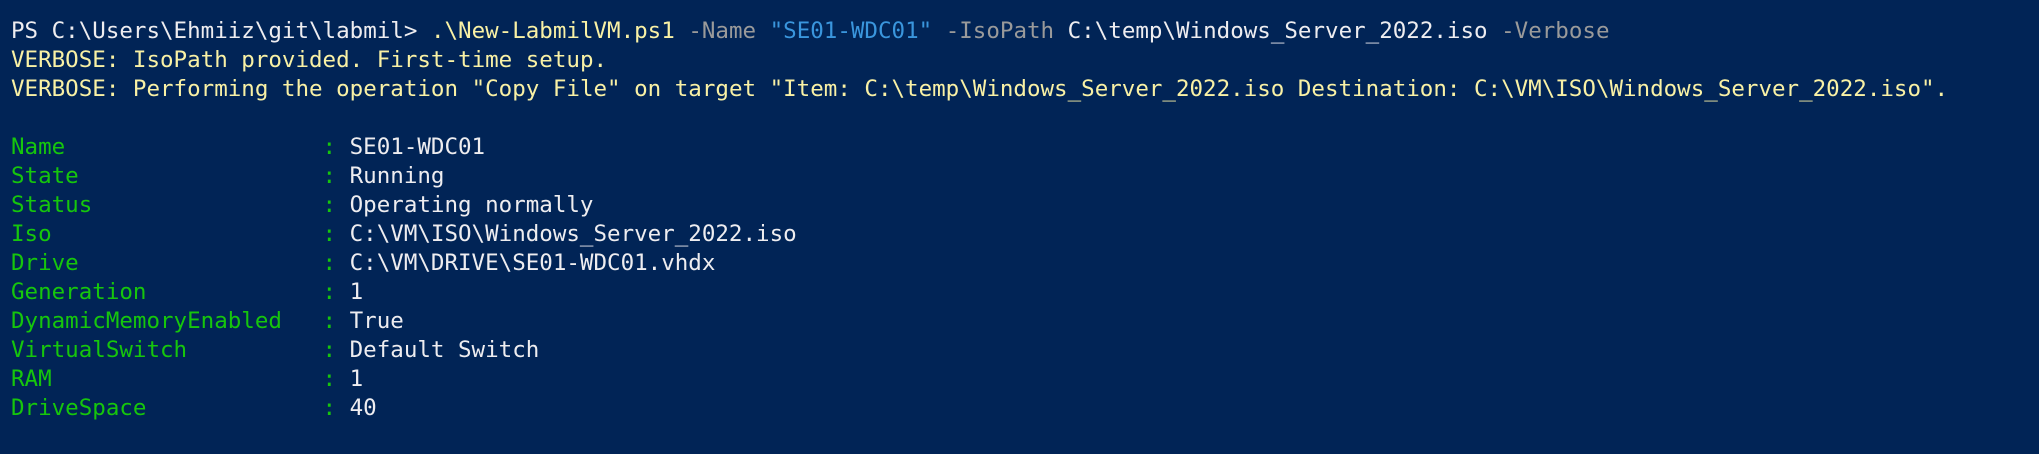 This screenshot has width=2039, height=454. What do you see at coordinates (38, 147) in the screenshot?
I see `property-name: Name` at bounding box center [38, 147].